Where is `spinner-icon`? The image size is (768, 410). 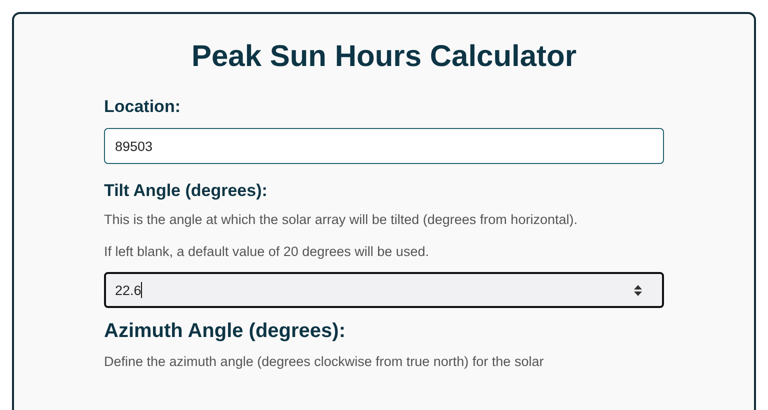 spinner-icon is located at coordinates (638, 290).